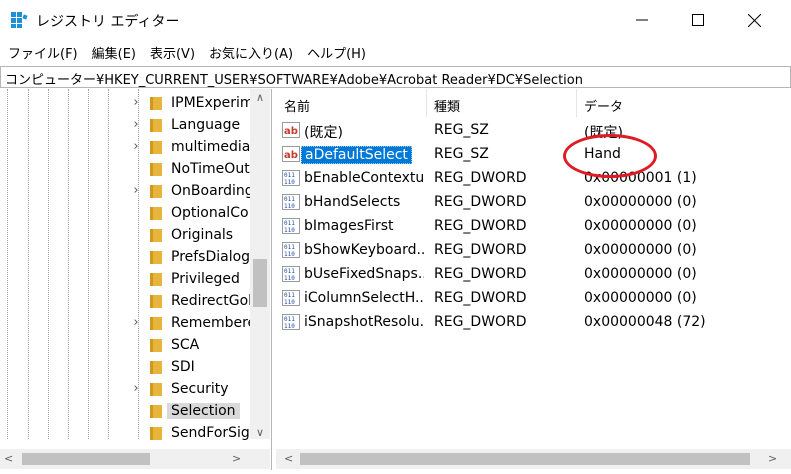 Image resolution: width=791 pixels, height=474 pixels. What do you see at coordinates (212, 191) in the screenshot?
I see `tree-item-label: OnBoarding` at bounding box center [212, 191].